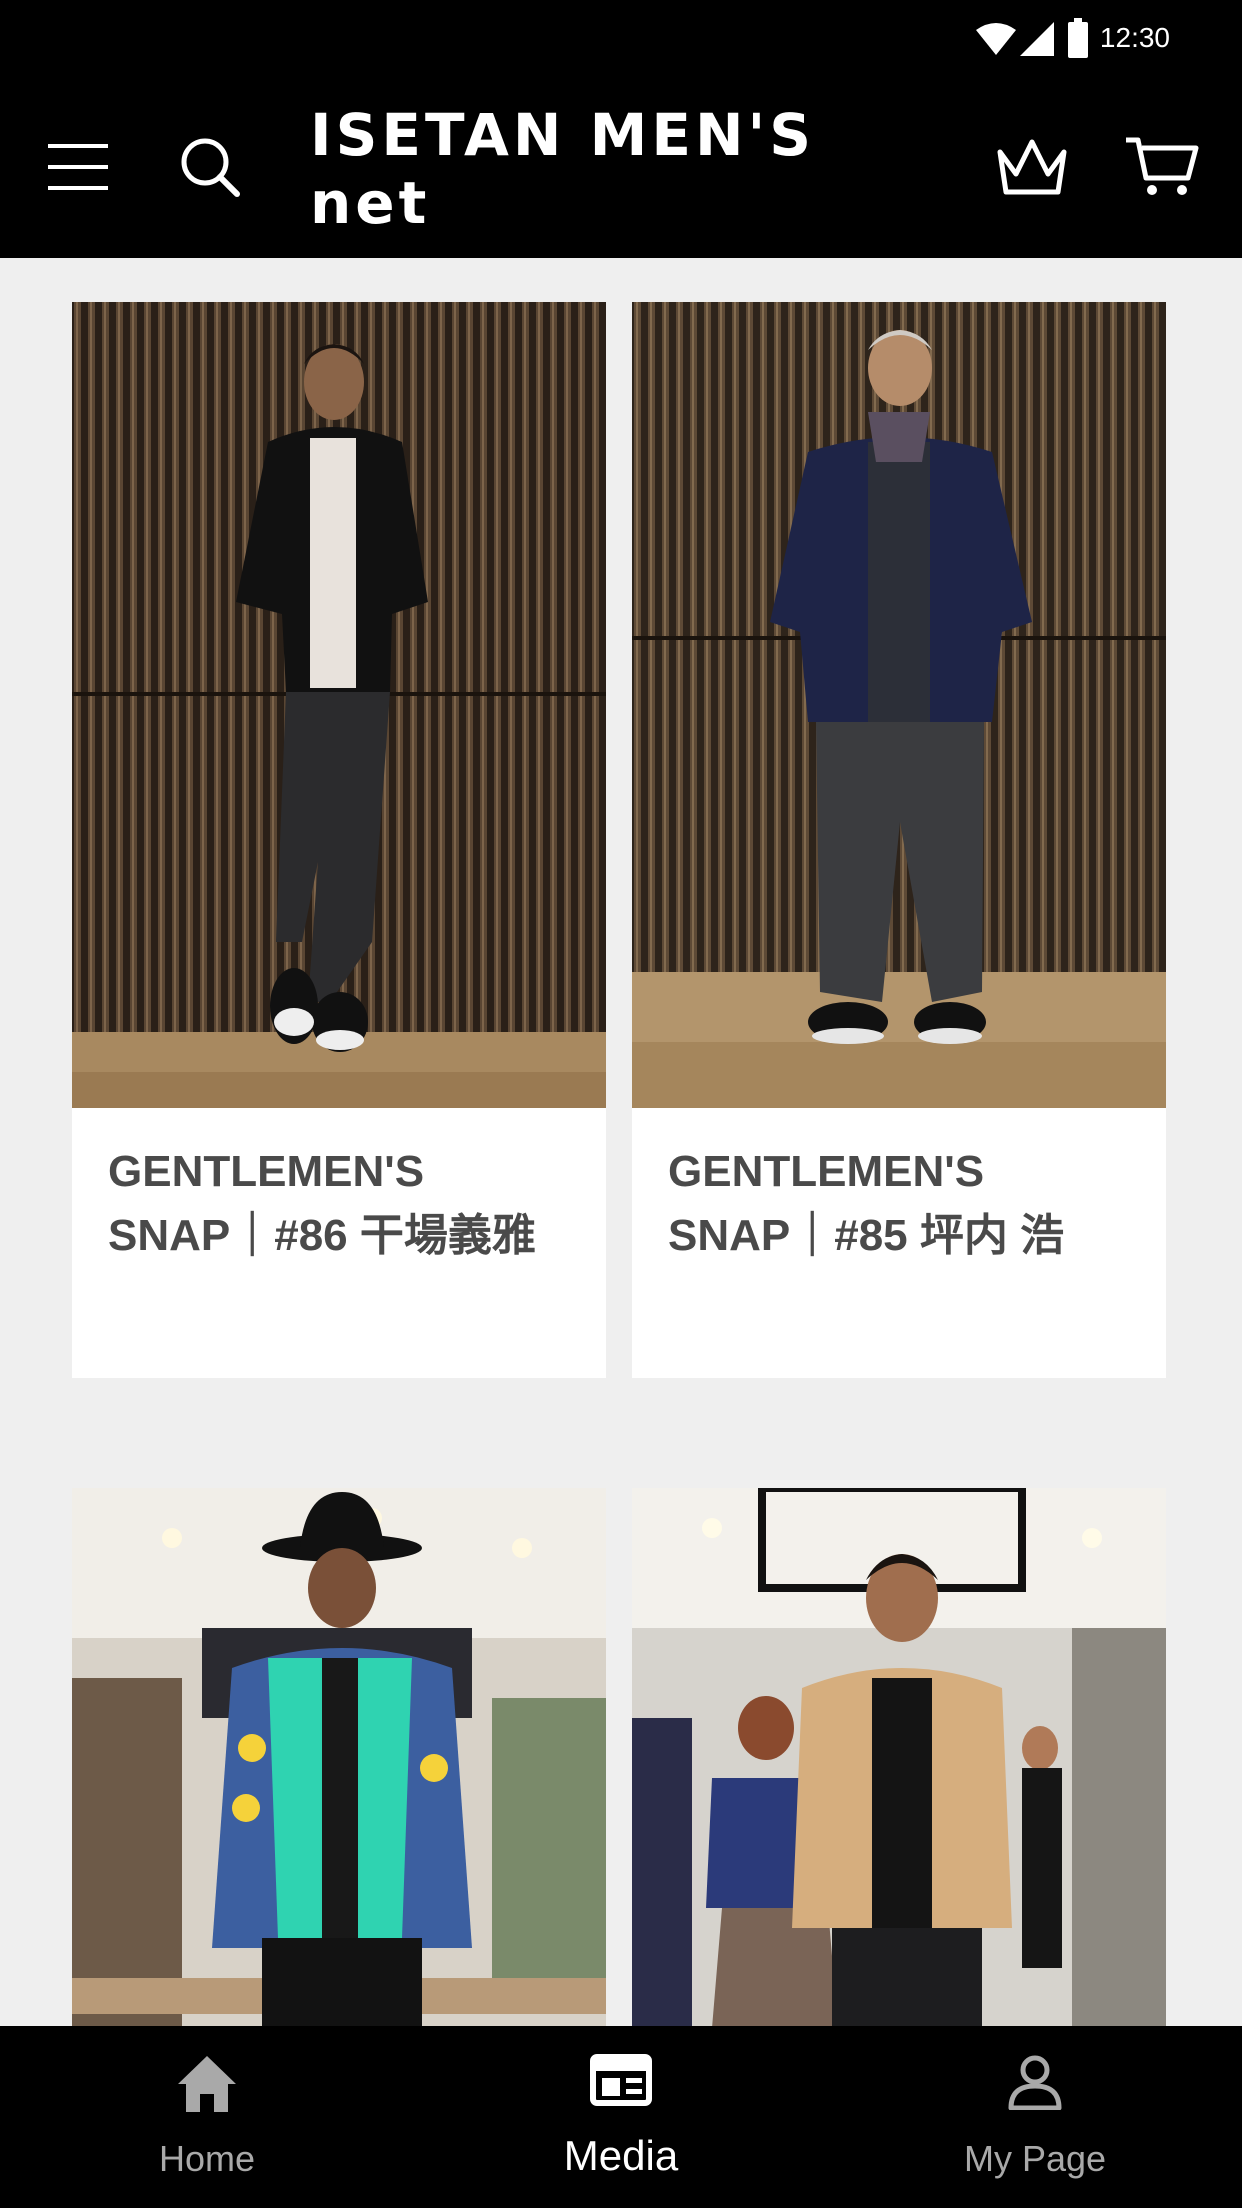  Describe the element at coordinates (1078, 40) in the screenshot. I see `battery-icon` at that location.